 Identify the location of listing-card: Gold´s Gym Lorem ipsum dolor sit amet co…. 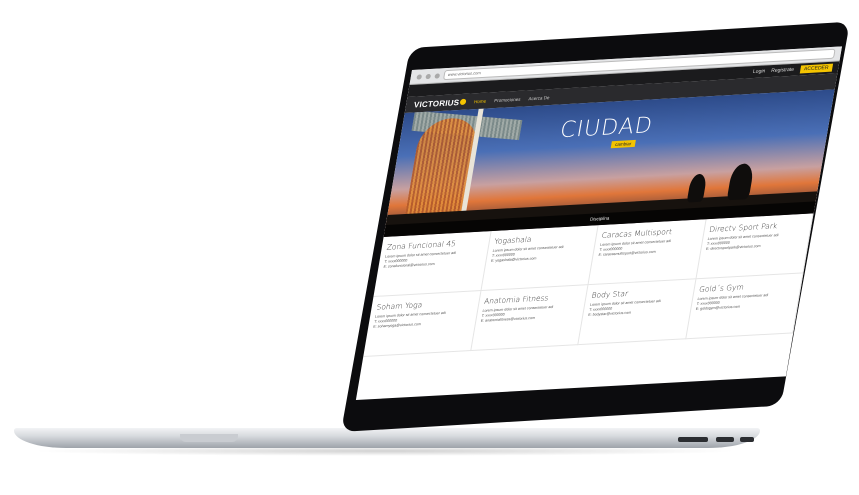
(744, 306).